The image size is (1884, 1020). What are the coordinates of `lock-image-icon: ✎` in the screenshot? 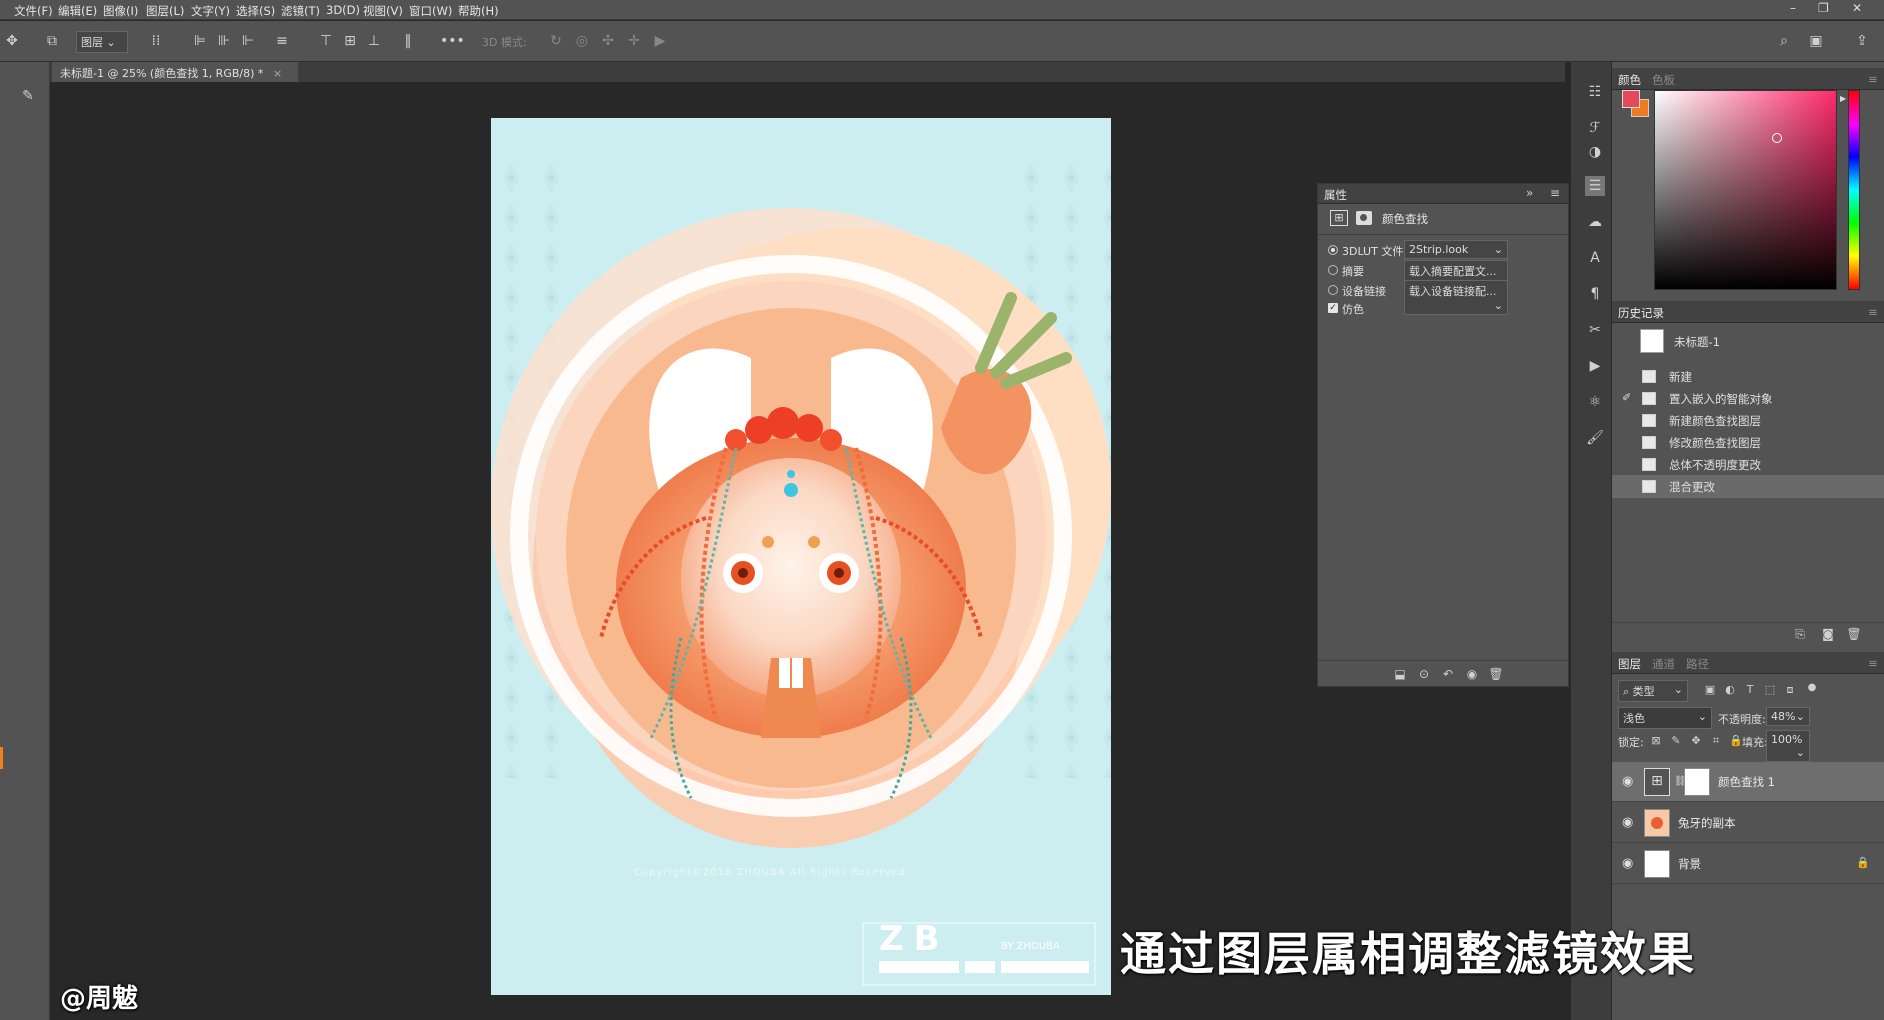 It's located at (1676, 741).